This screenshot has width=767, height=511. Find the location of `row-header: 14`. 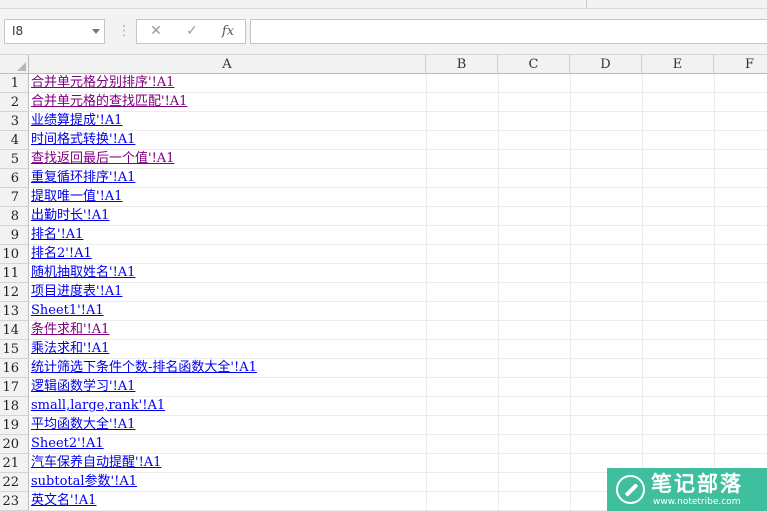

row-header: 14 is located at coordinates (14, 330).